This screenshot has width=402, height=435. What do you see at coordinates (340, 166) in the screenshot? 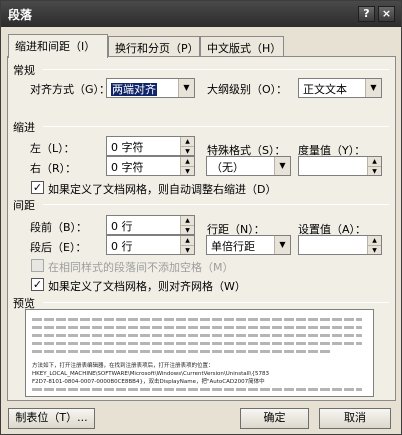
I see `measure-spinner: ▲ ▼` at bounding box center [340, 166].